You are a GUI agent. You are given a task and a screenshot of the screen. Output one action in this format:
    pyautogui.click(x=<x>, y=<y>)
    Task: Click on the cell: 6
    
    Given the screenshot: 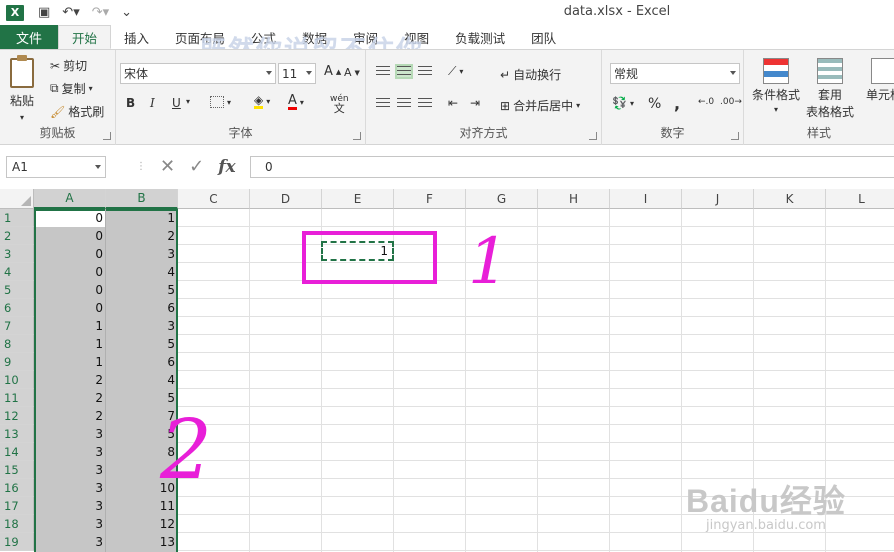 What is the action you would take?
    pyautogui.click(x=142, y=362)
    